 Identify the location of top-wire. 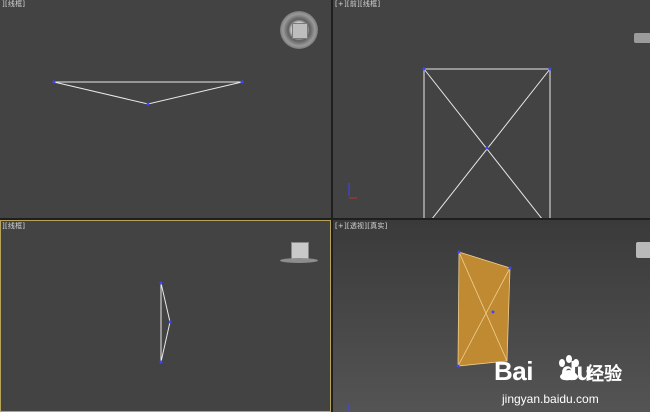
(148, 93).